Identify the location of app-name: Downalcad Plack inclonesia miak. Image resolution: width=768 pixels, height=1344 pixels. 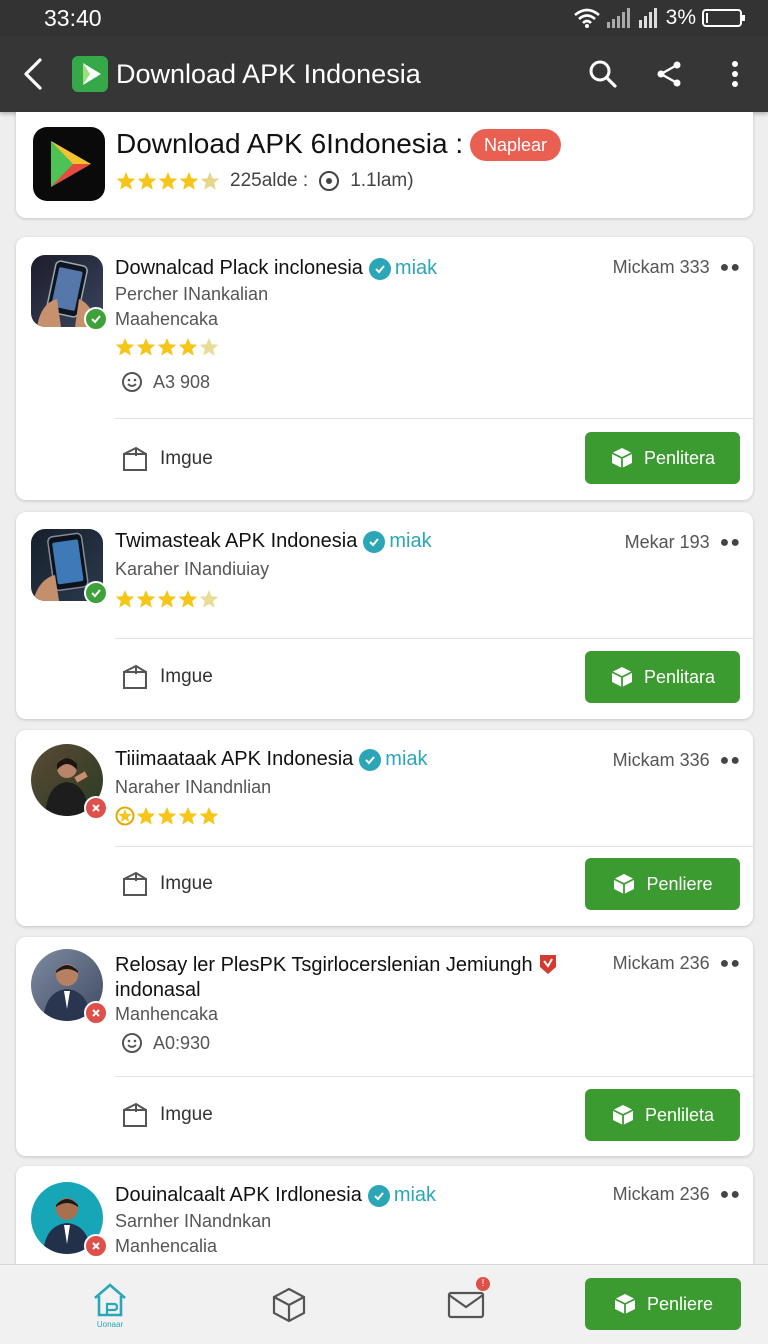
(276, 268).